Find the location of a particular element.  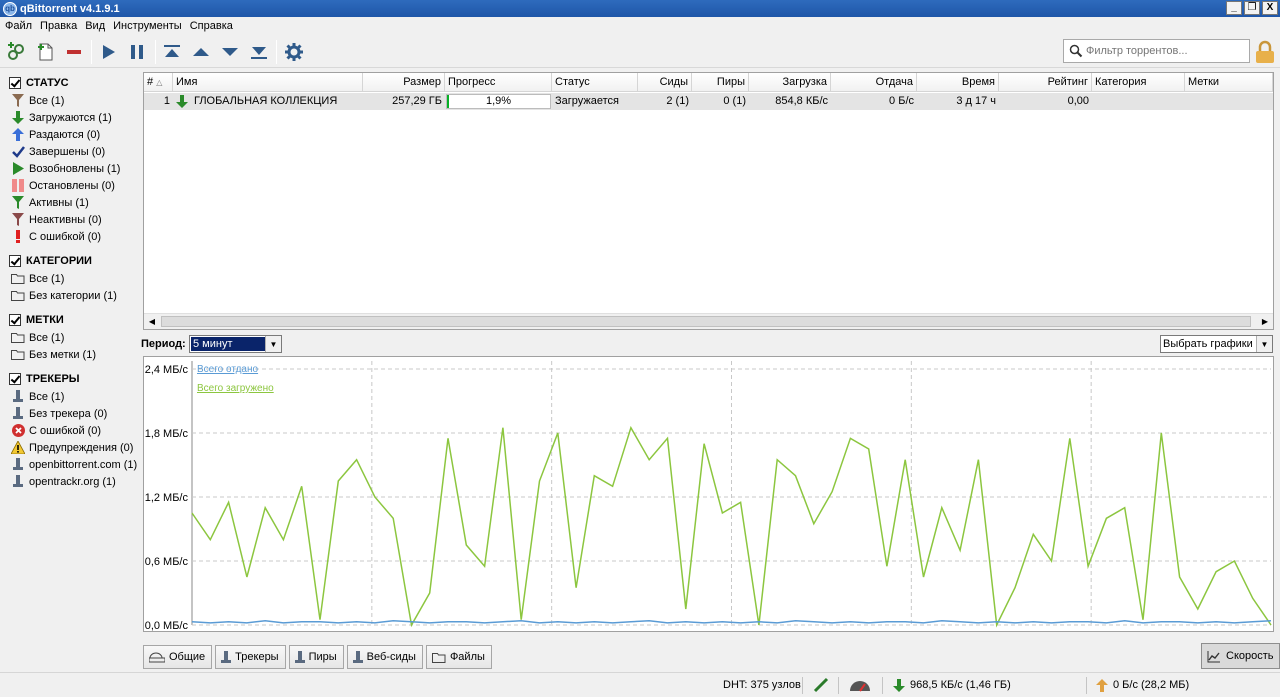

status-completed: Завершены (0) is located at coordinates (73, 151).